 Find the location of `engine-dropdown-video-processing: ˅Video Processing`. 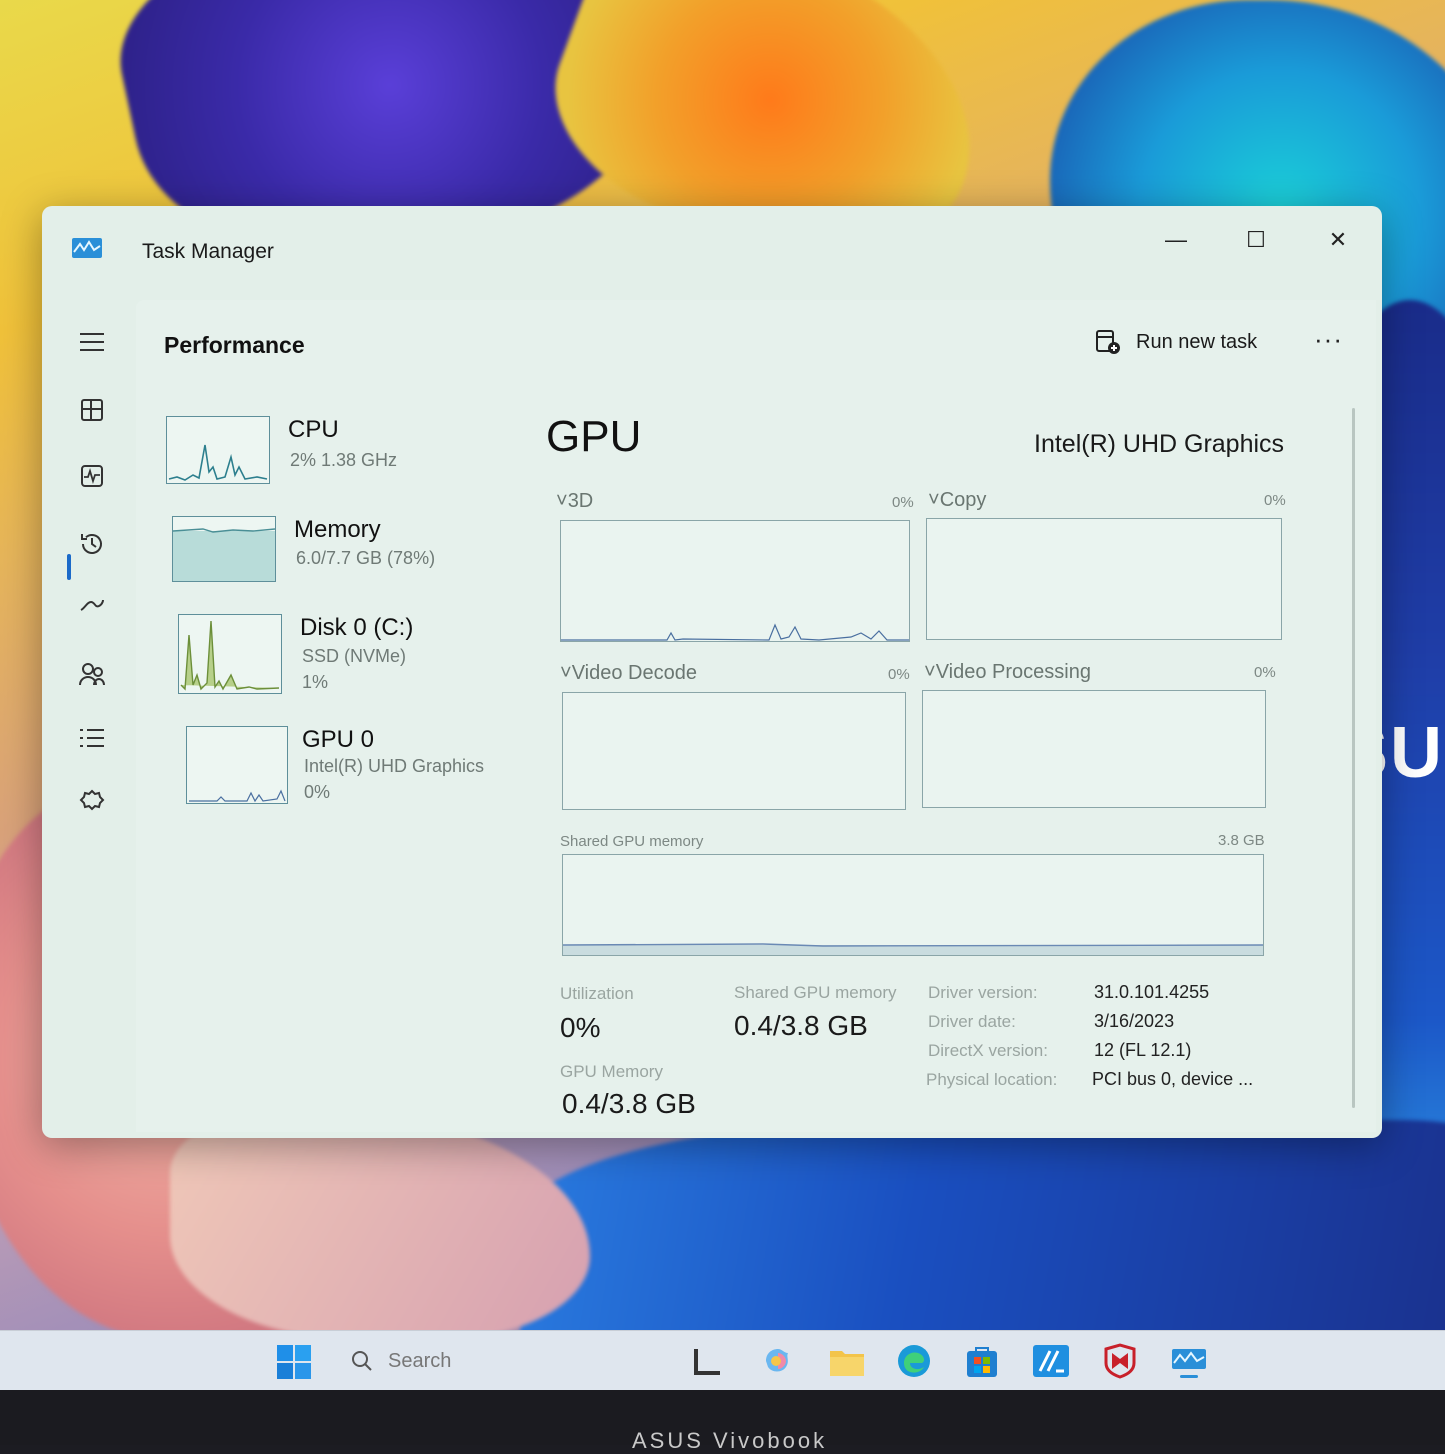

engine-dropdown-video-processing: ˅Video Processing is located at coordinates (1007, 672).